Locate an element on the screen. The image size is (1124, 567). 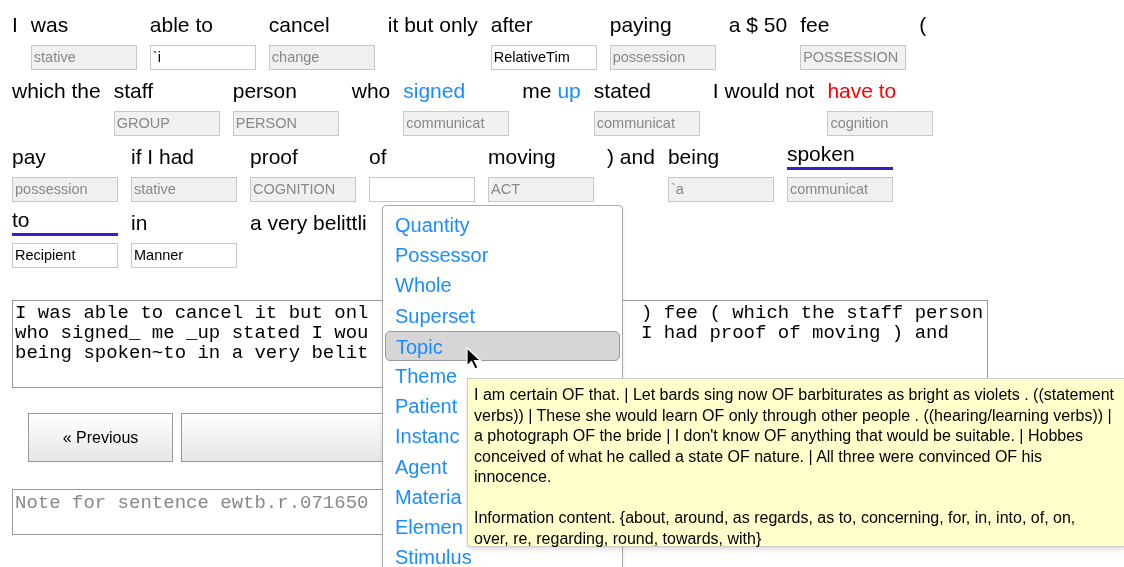
sentence-word: in is located at coordinates (139, 223).